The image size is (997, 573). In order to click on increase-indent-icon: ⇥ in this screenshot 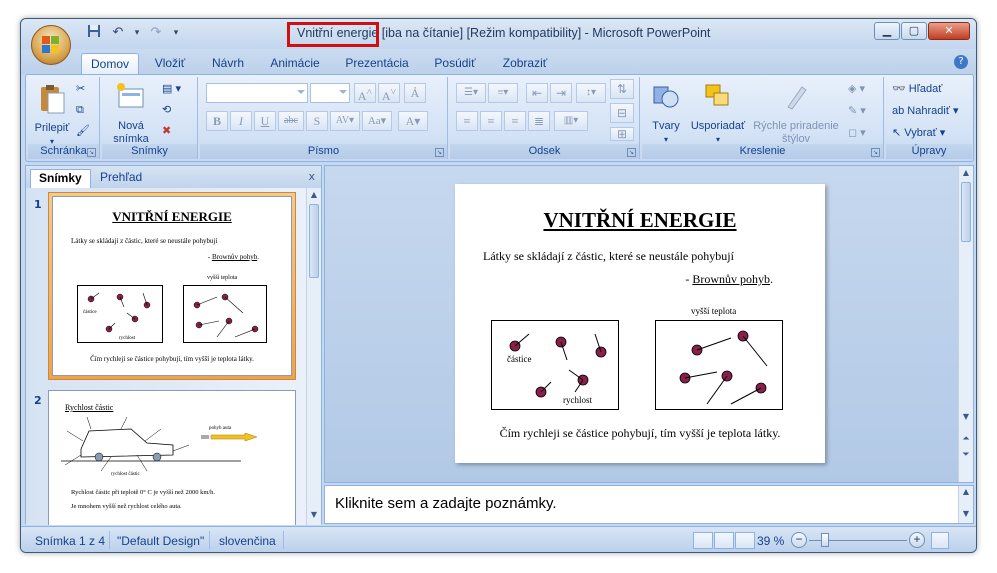, I will do `click(561, 93)`.